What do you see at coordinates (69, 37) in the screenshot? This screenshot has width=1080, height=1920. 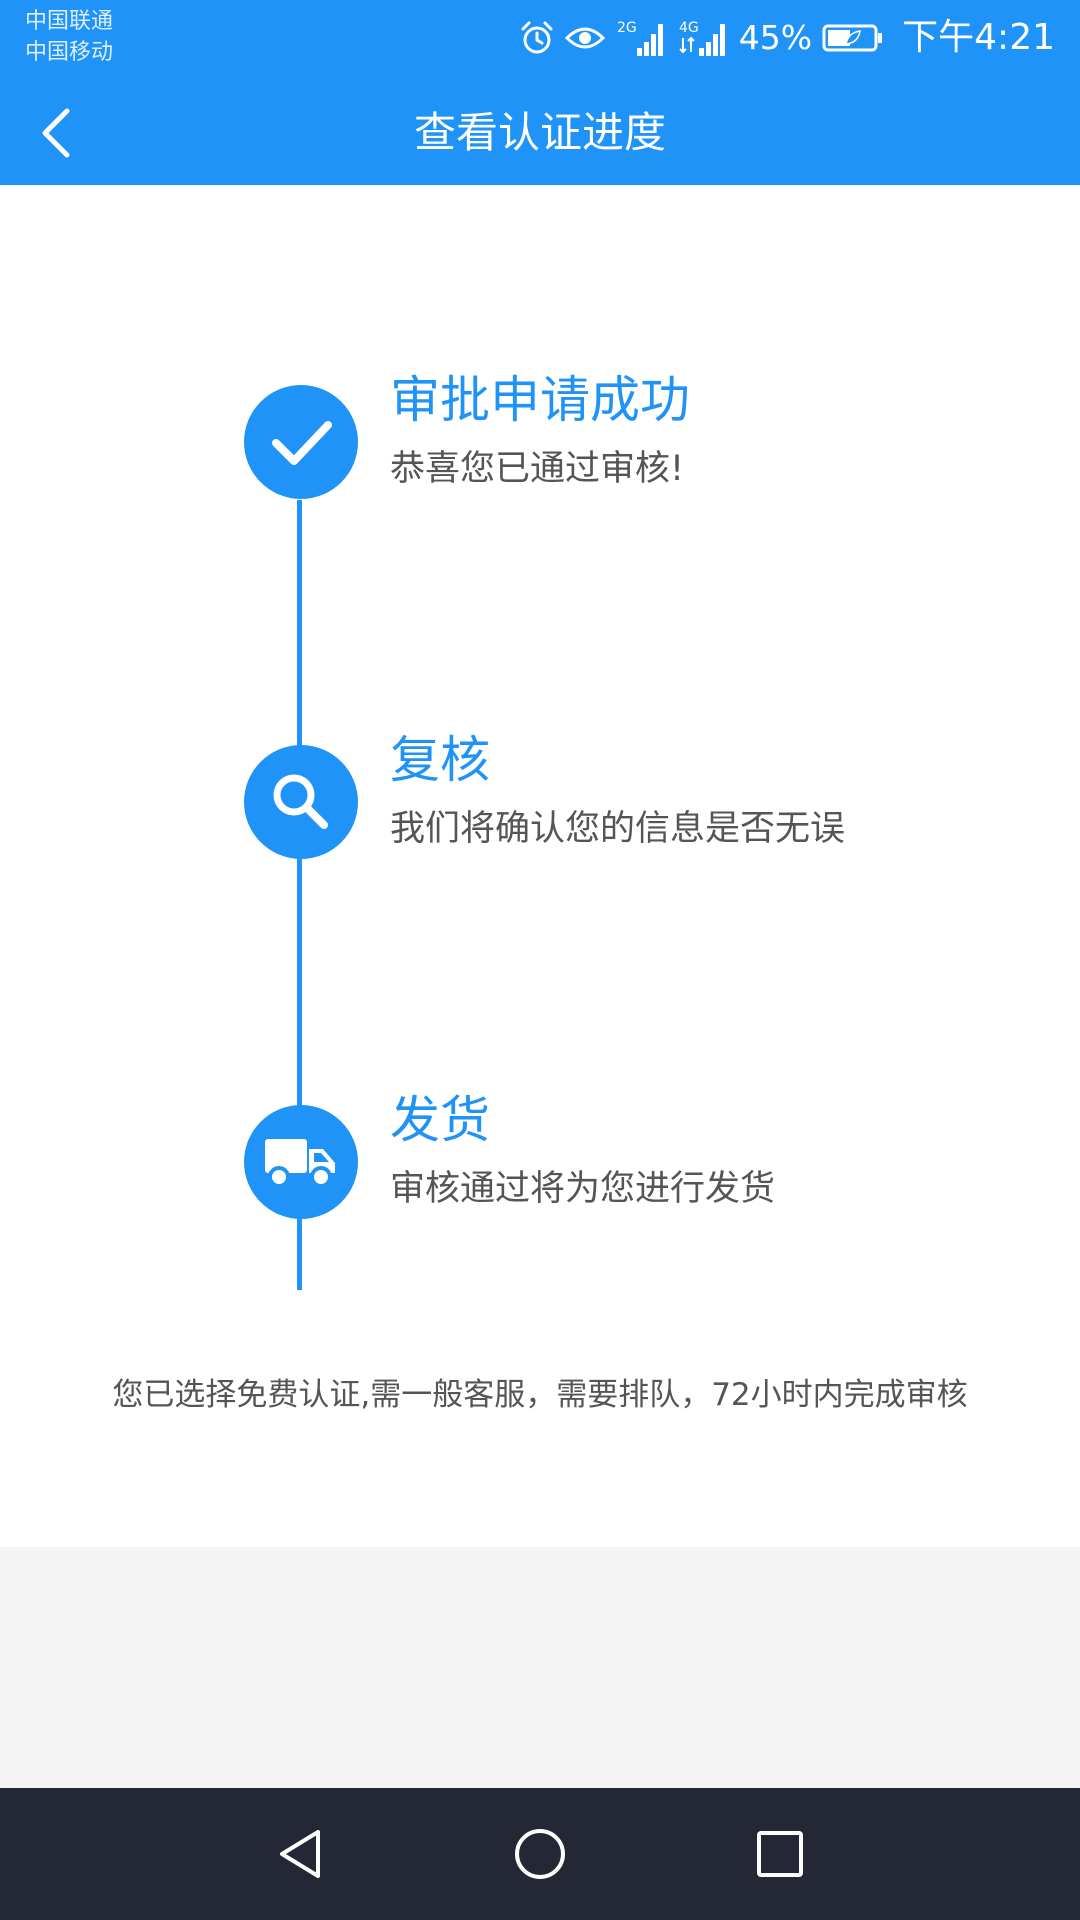 I see `carrier-info: 中国联通 中国移动` at bounding box center [69, 37].